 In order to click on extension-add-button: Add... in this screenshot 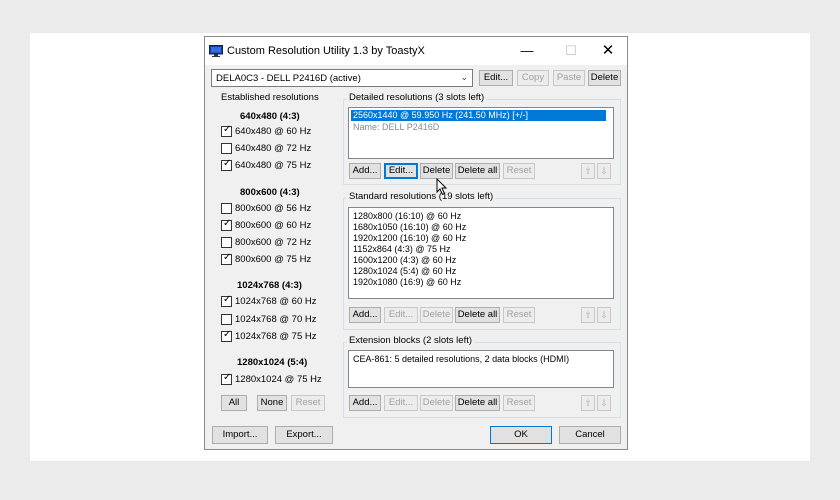, I will do `click(365, 403)`.